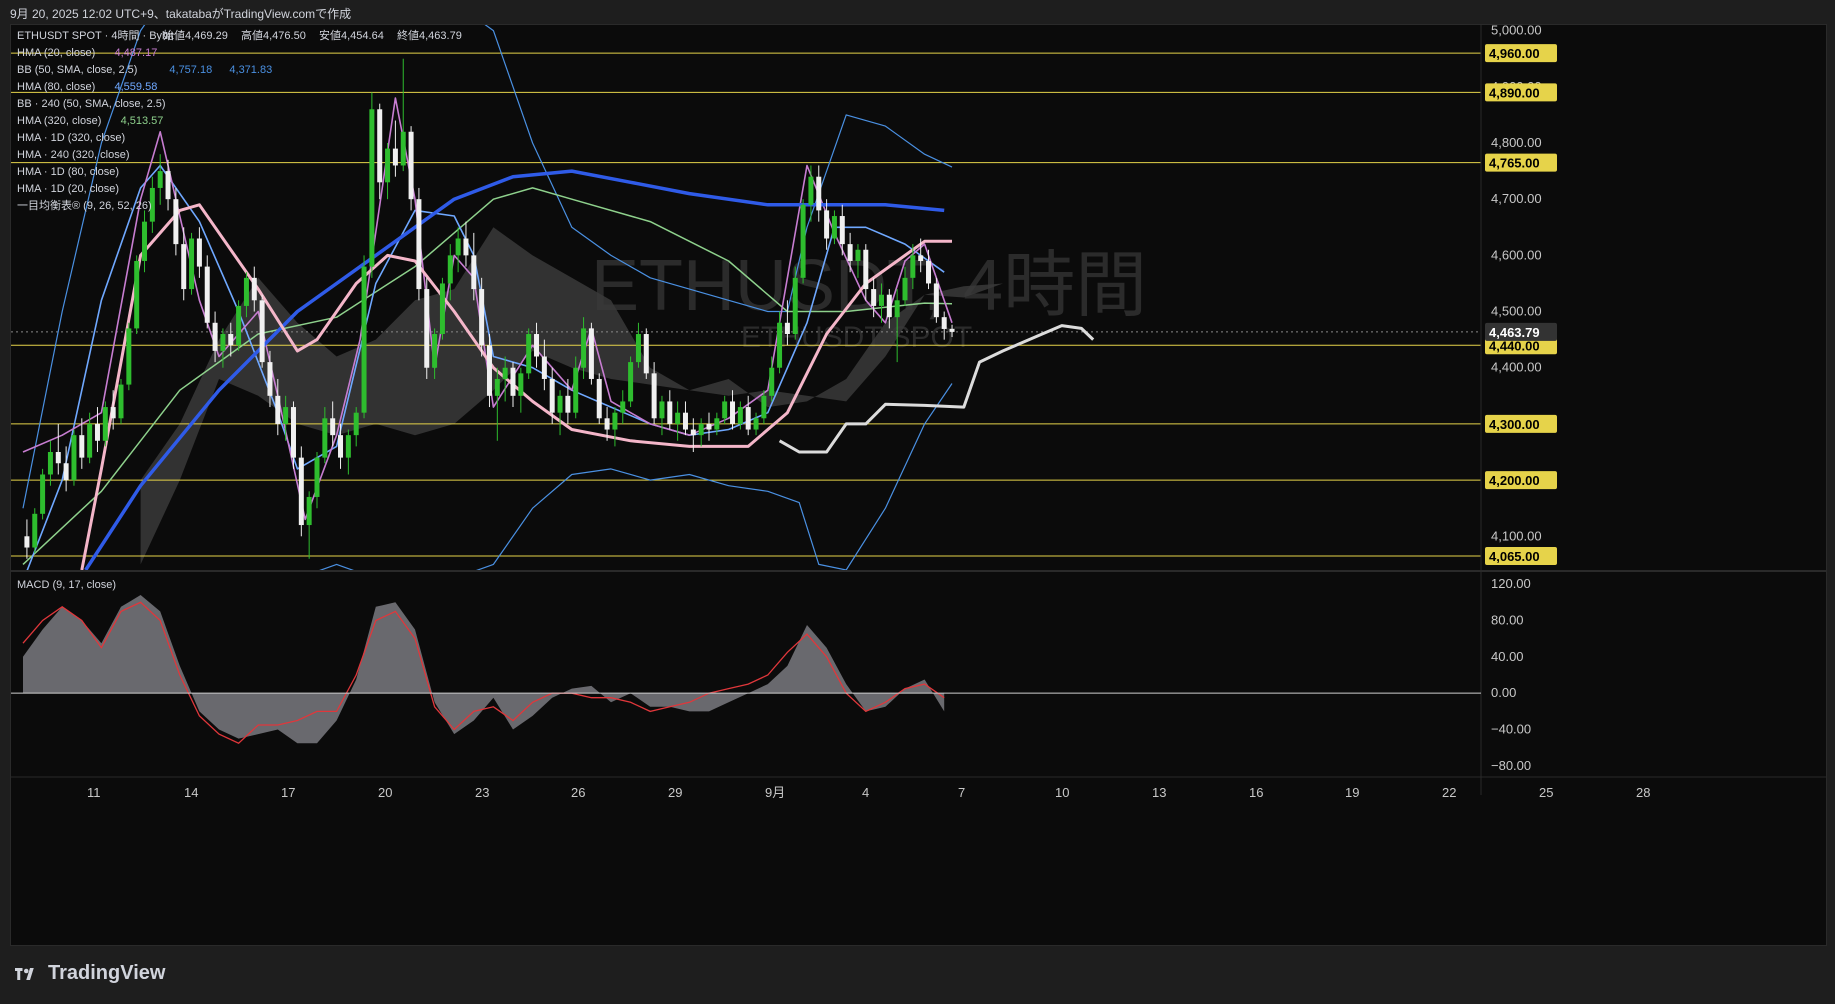 The image size is (1835, 1004). I want to click on macd-tick-label: 80.00, so click(1507, 619).